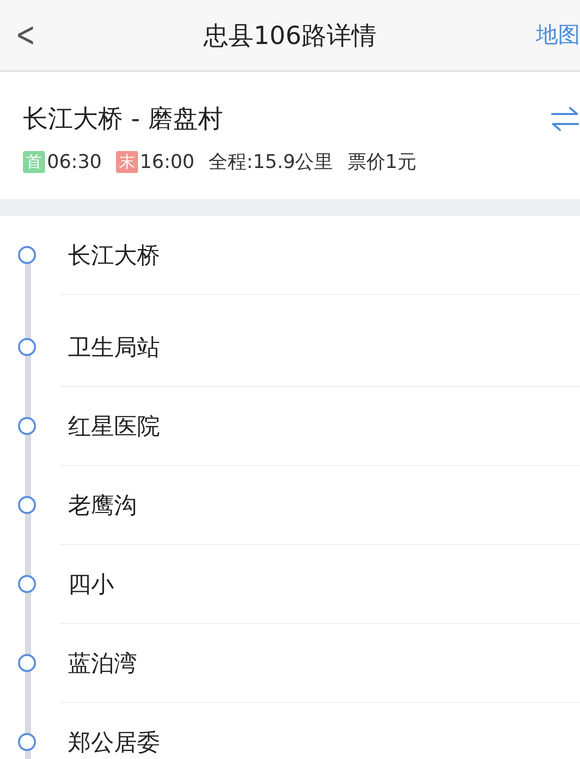 Image resolution: width=580 pixels, height=759 pixels. What do you see at coordinates (114, 348) in the screenshot?
I see `stop-name: 卫生局站` at bounding box center [114, 348].